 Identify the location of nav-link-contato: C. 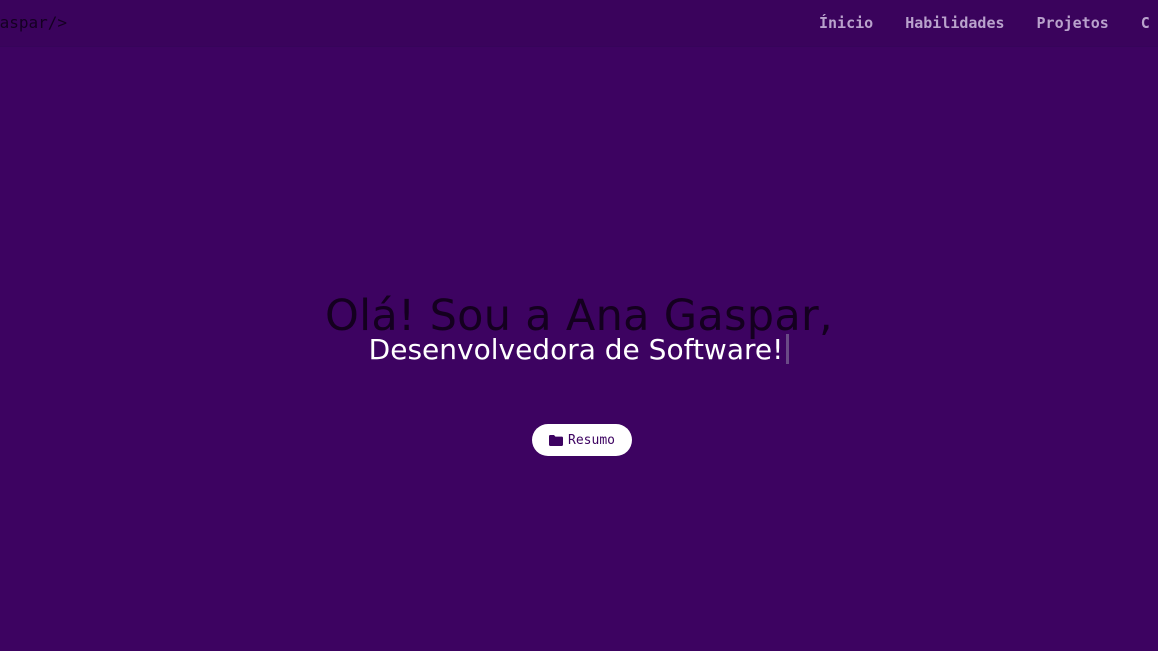
(1145, 23).